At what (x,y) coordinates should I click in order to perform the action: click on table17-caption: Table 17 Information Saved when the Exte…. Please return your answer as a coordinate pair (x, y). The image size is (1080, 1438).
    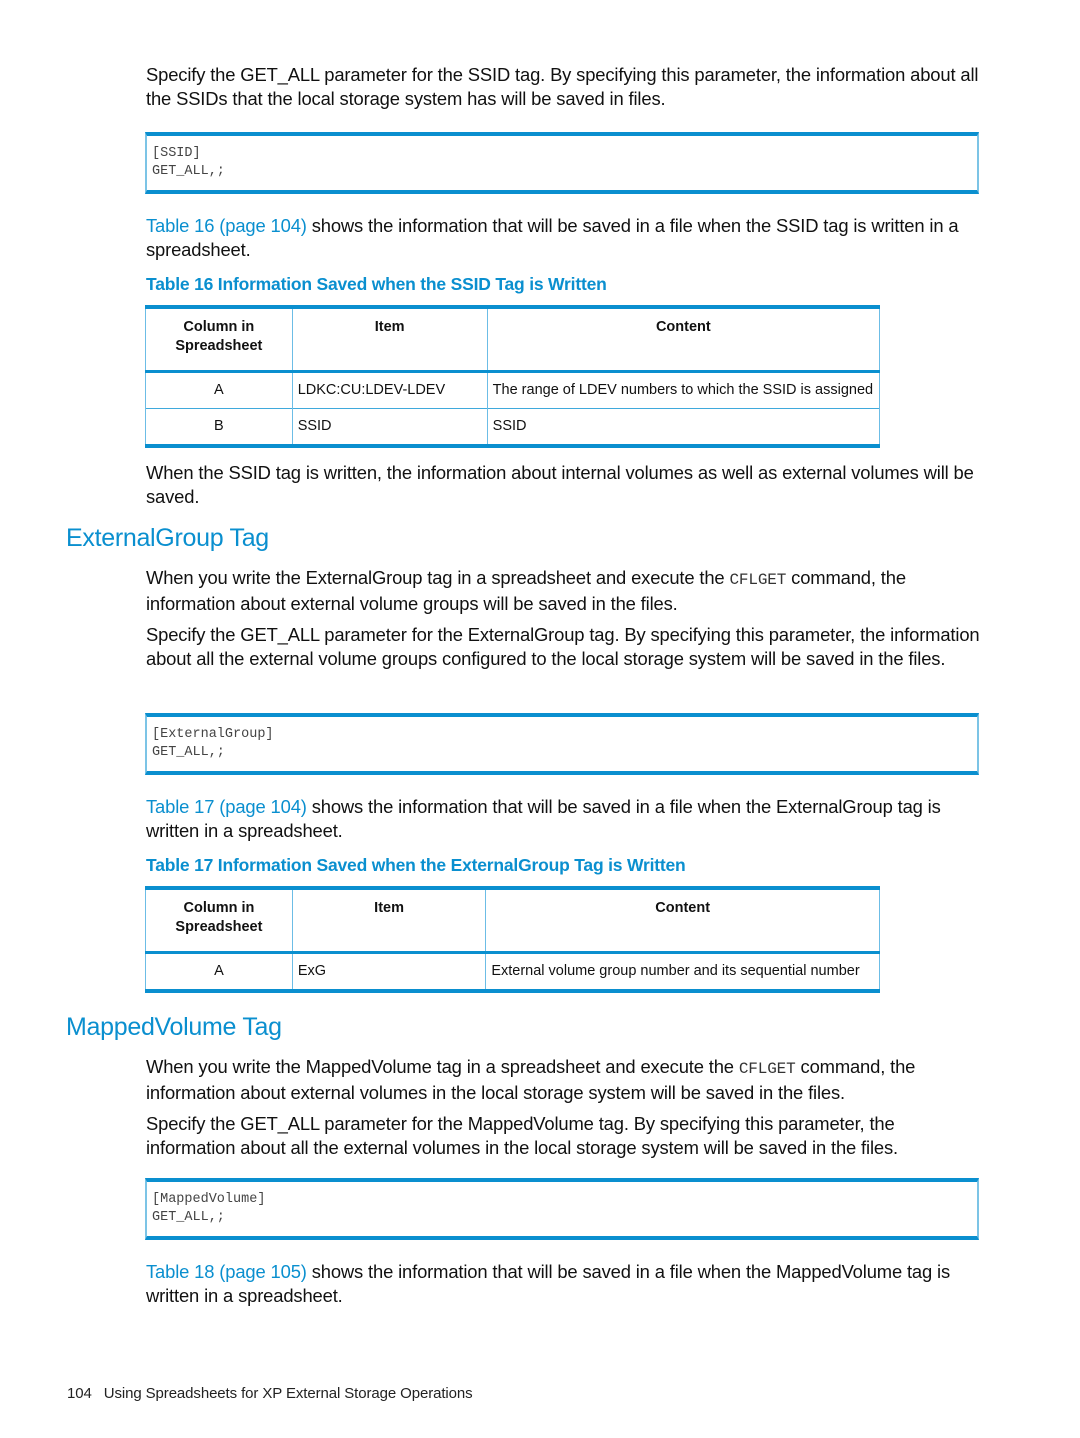
    Looking at the image, I should click on (416, 865).